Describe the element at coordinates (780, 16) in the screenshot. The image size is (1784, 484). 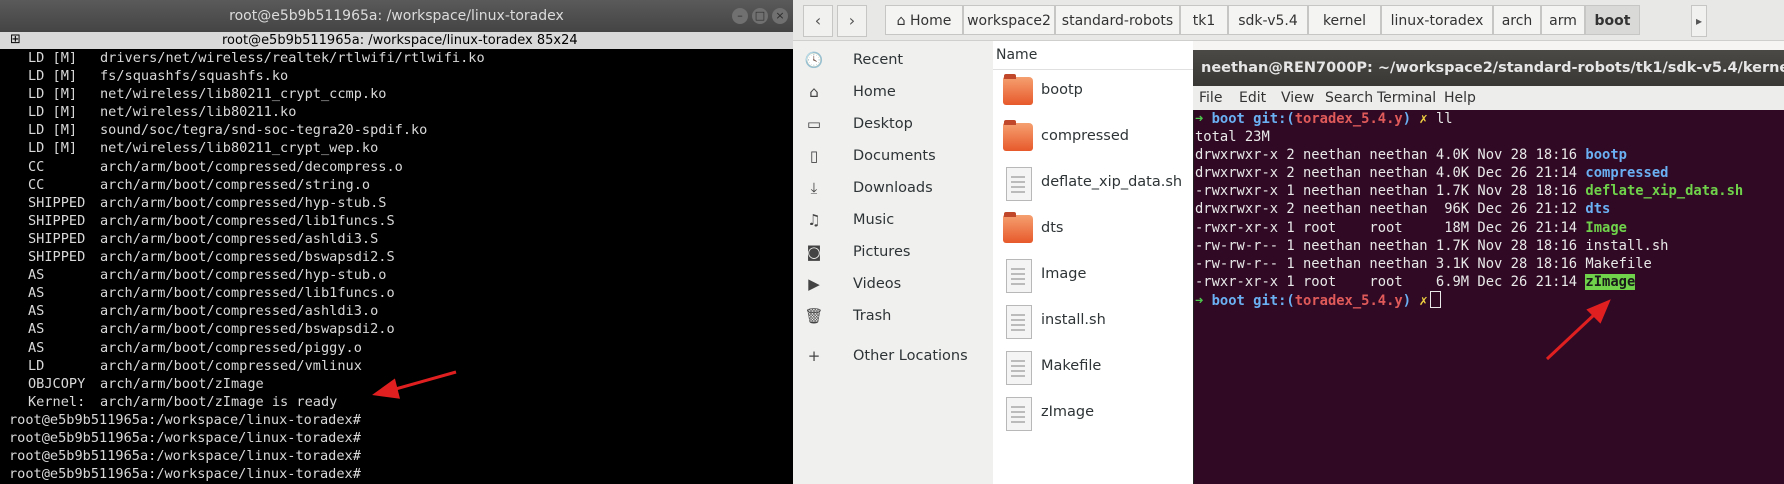
I see `close-icon: ×` at that location.